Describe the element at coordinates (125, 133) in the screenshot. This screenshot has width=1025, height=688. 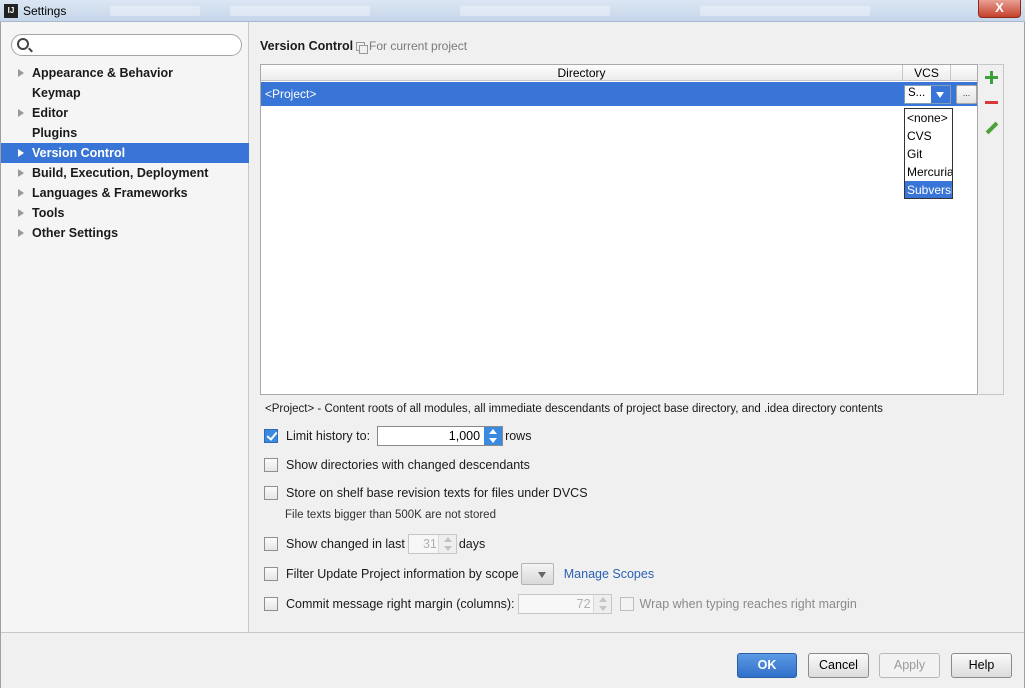
I see `sidebar-item-plugins: Plugins` at that location.